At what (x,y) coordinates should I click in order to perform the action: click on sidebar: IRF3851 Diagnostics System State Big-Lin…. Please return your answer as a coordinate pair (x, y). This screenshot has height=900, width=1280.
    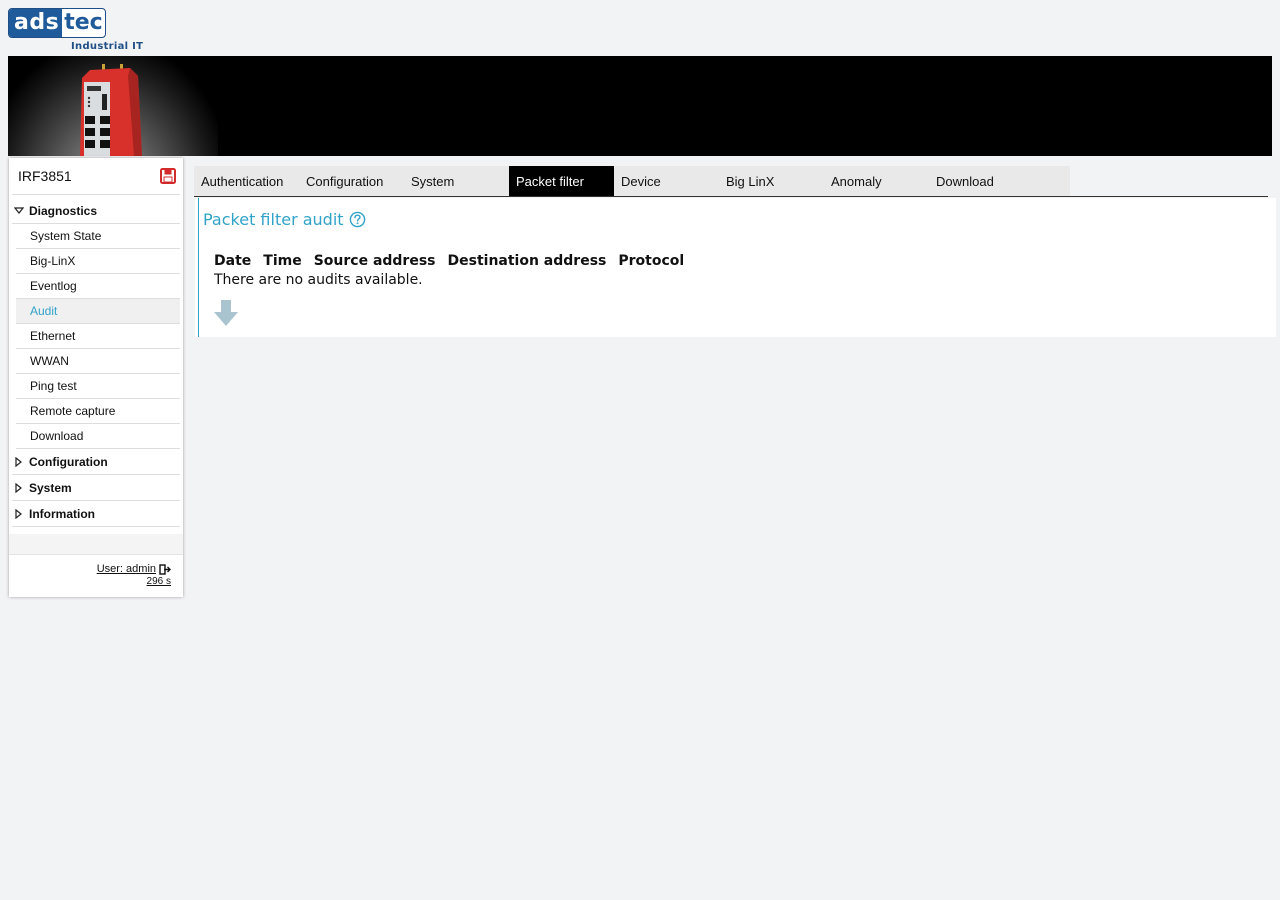
    Looking at the image, I should click on (96, 377).